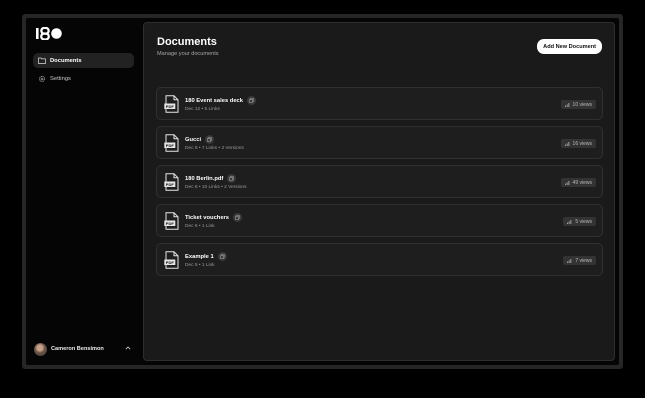  I want to click on add-document-button: Add New Document, so click(569, 46).